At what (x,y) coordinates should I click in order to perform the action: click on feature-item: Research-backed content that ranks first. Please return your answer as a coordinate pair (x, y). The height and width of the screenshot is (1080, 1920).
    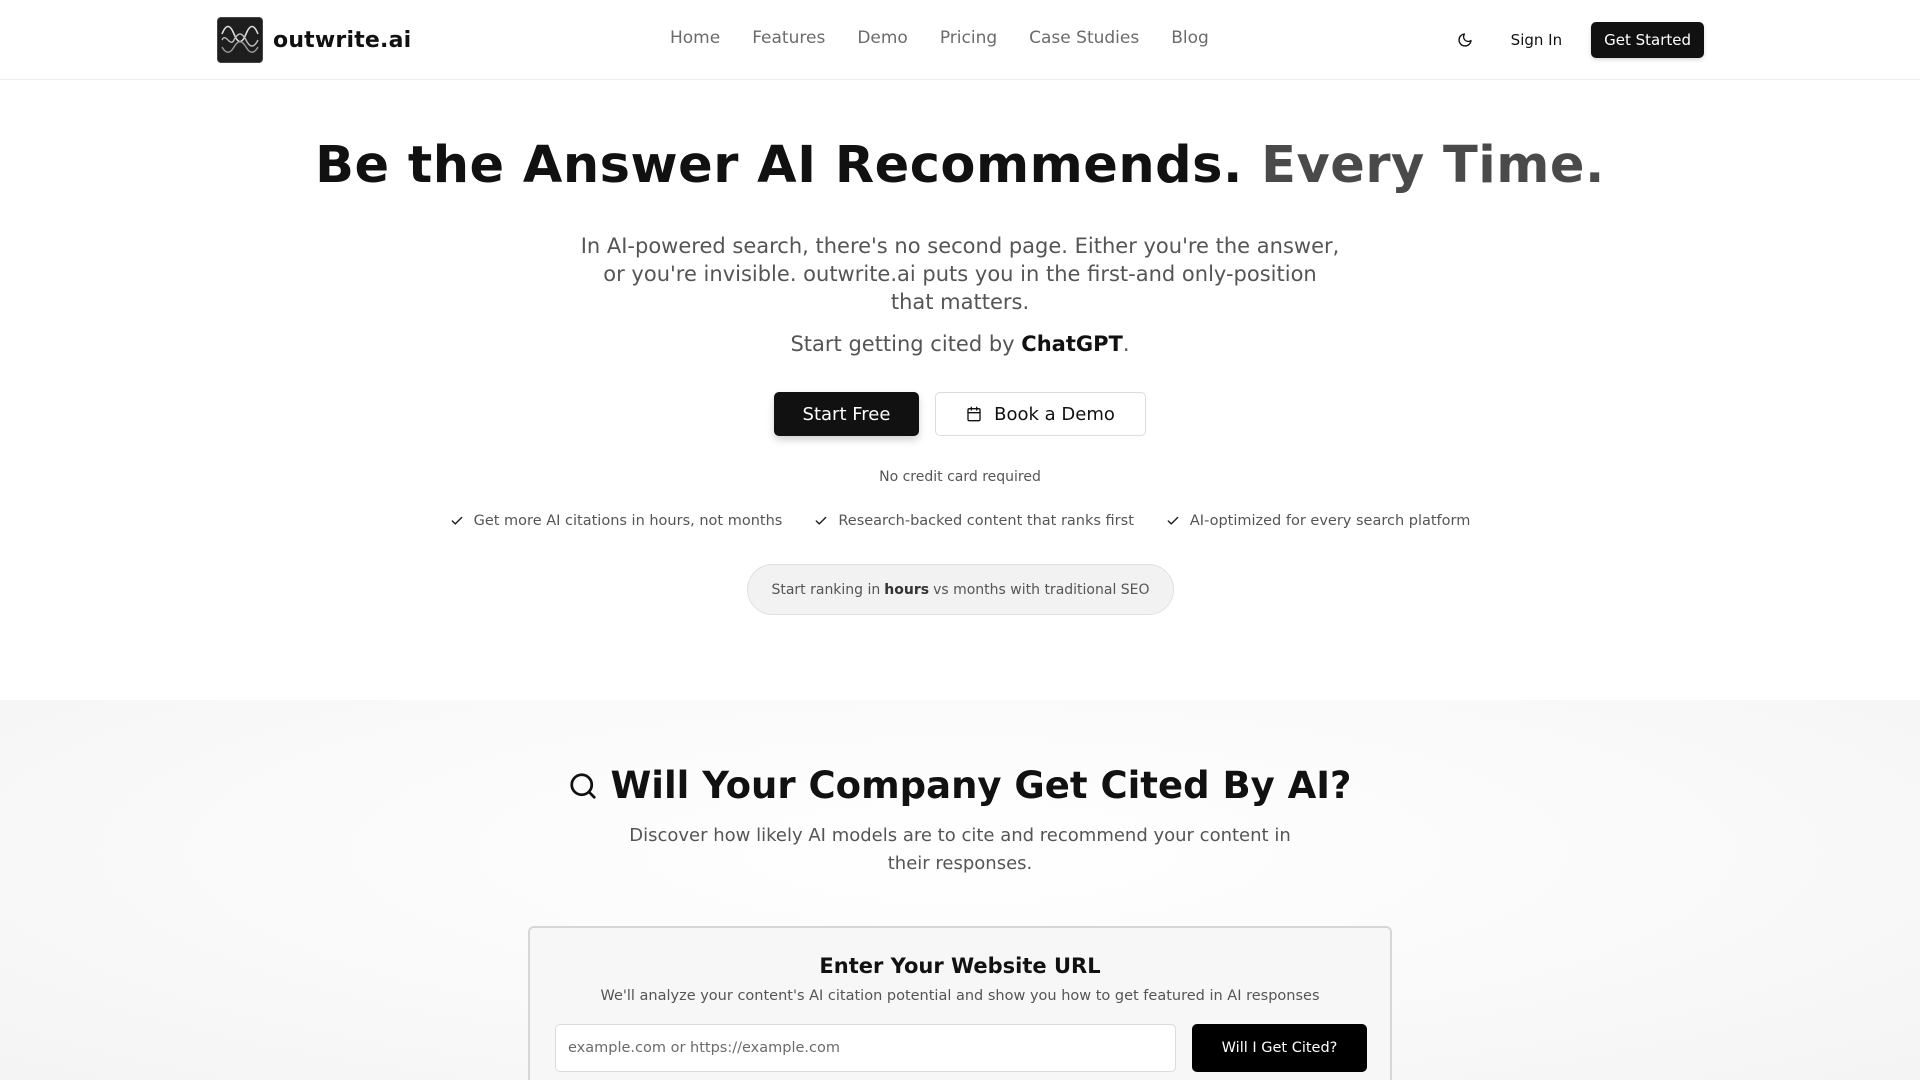
    Looking at the image, I should click on (974, 521).